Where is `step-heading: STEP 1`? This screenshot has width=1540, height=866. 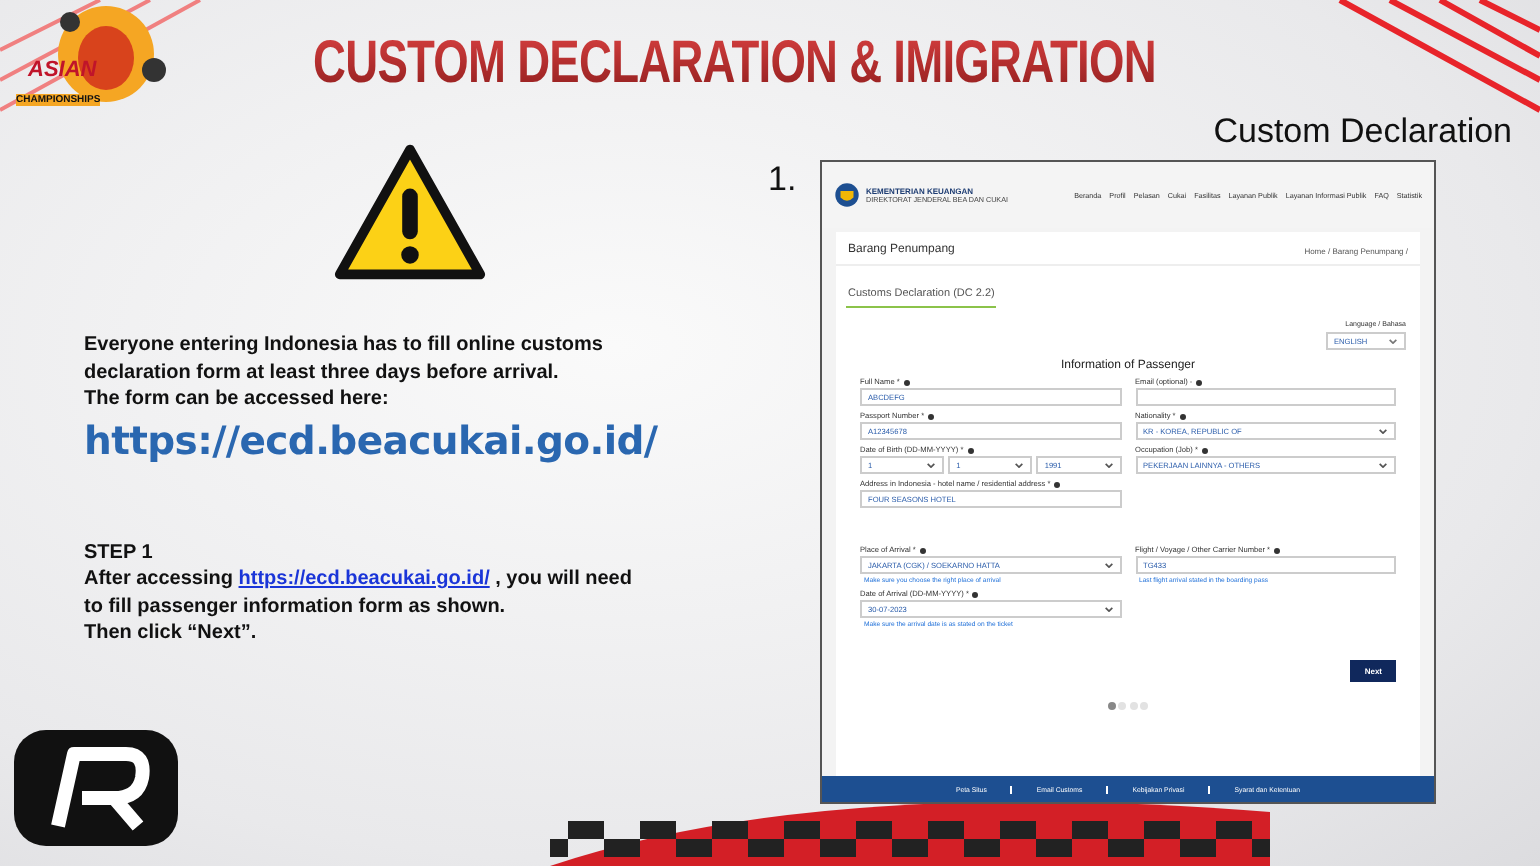
step-heading: STEP 1 is located at coordinates (119, 552).